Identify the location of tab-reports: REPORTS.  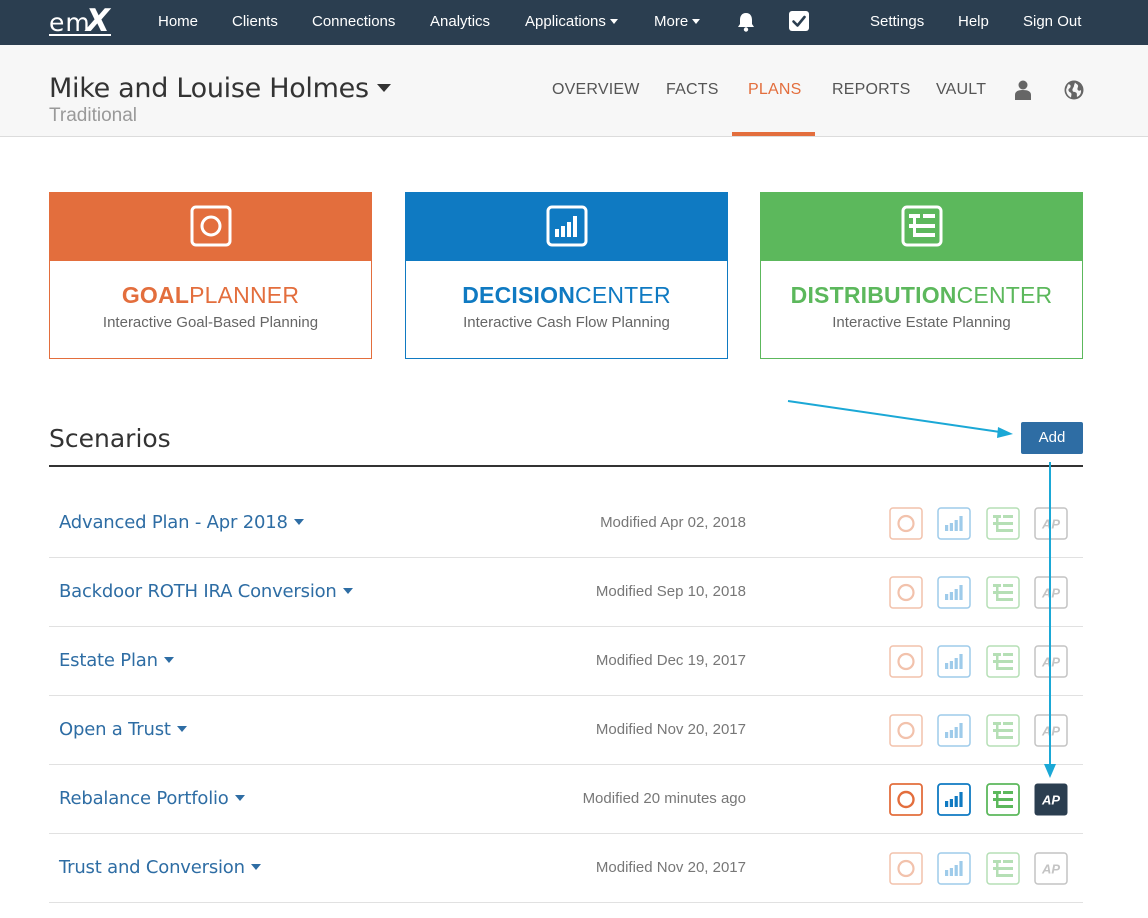
(871, 90).